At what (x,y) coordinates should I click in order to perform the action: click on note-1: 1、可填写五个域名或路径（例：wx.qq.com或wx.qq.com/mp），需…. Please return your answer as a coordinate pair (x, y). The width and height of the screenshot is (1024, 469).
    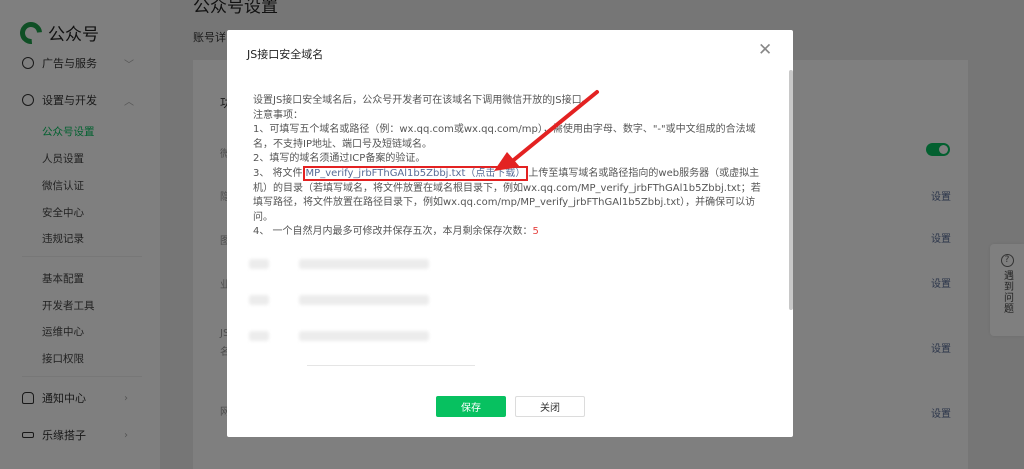
    Looking at the image, I should click on (504, 137).